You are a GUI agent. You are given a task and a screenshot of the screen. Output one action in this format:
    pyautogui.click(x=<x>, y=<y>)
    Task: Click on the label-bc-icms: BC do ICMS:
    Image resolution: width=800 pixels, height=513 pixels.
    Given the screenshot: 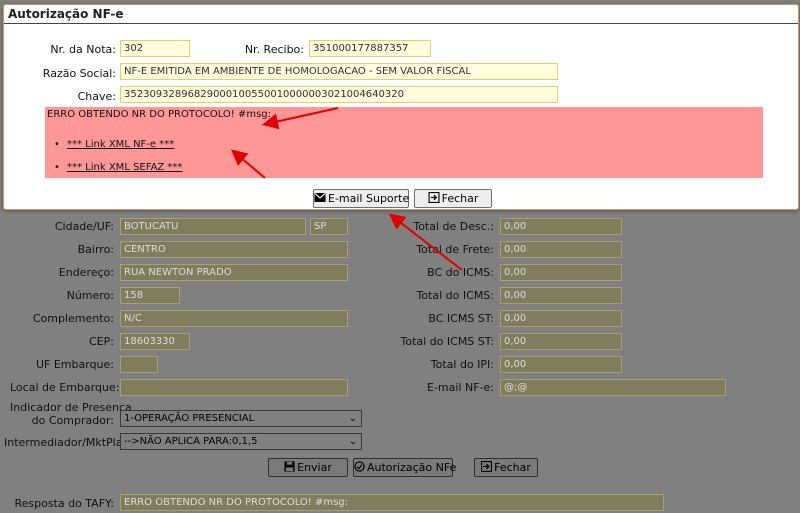 What is the action you would take?
    pyautogui.click(x=460, y=272)
    